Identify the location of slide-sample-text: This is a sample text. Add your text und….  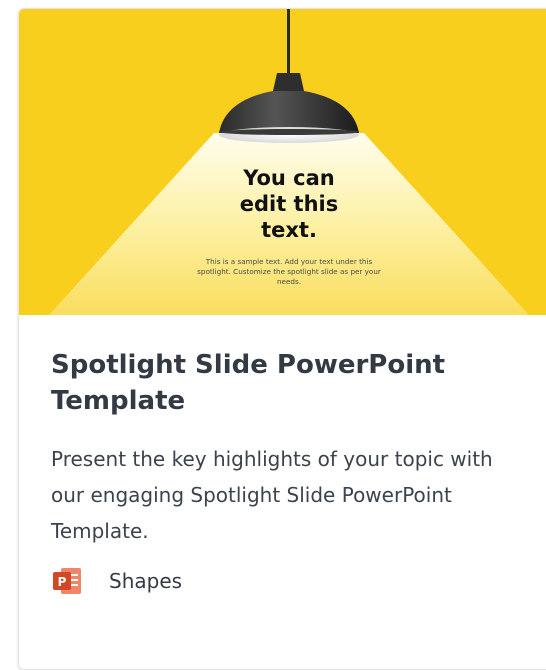
(289, 271).